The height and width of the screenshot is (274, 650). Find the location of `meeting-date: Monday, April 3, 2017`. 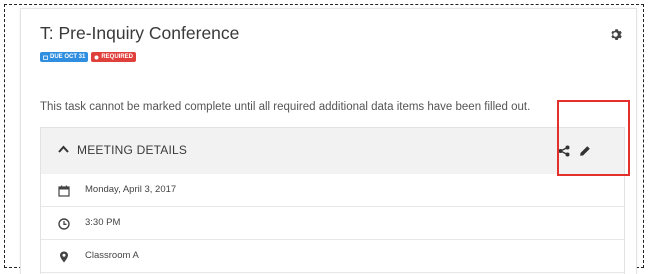

meeting-date: Monday, April 3, 2017 is located at coordinates (131, 189).